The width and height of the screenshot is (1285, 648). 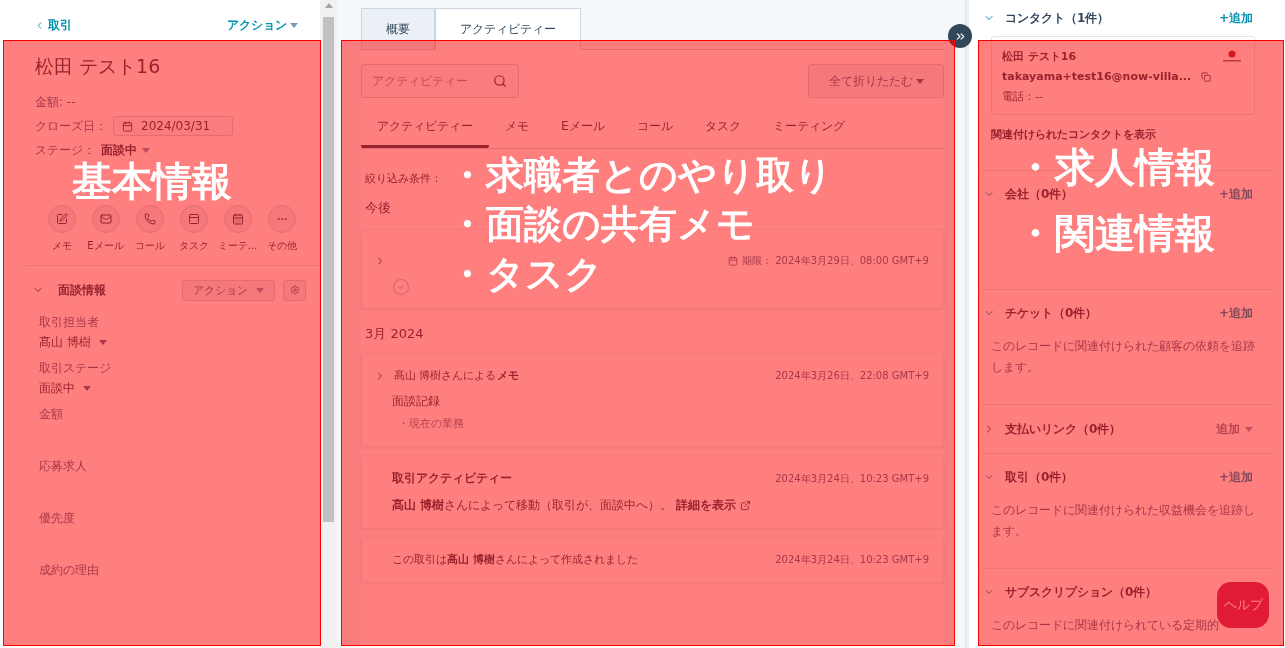 What do you see at coordinates (179, 342) in the screenshot?
I see `property-dropdown: 髙山 博樹` at bounding box center [179, 342].